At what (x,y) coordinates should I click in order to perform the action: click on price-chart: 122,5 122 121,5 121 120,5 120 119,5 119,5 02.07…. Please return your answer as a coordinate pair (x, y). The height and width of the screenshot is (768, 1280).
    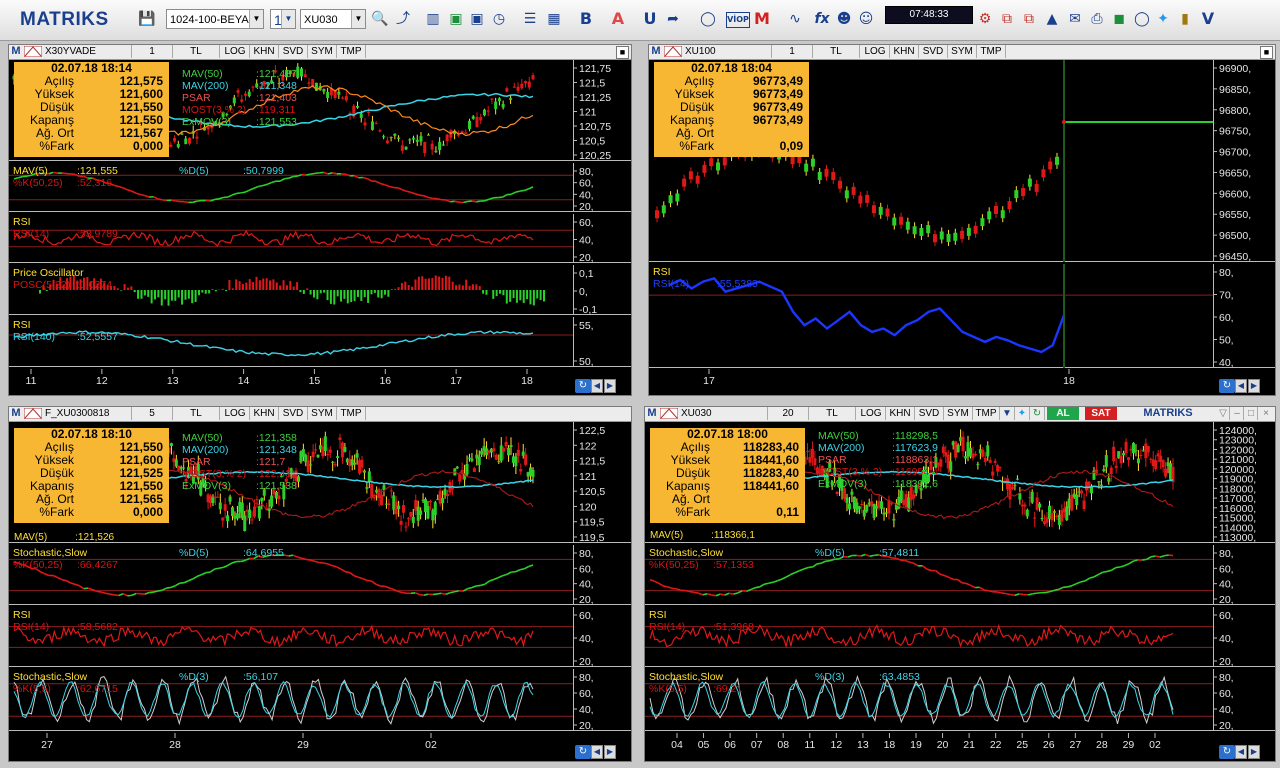
    Looking at the image, I should click on (320, 482).